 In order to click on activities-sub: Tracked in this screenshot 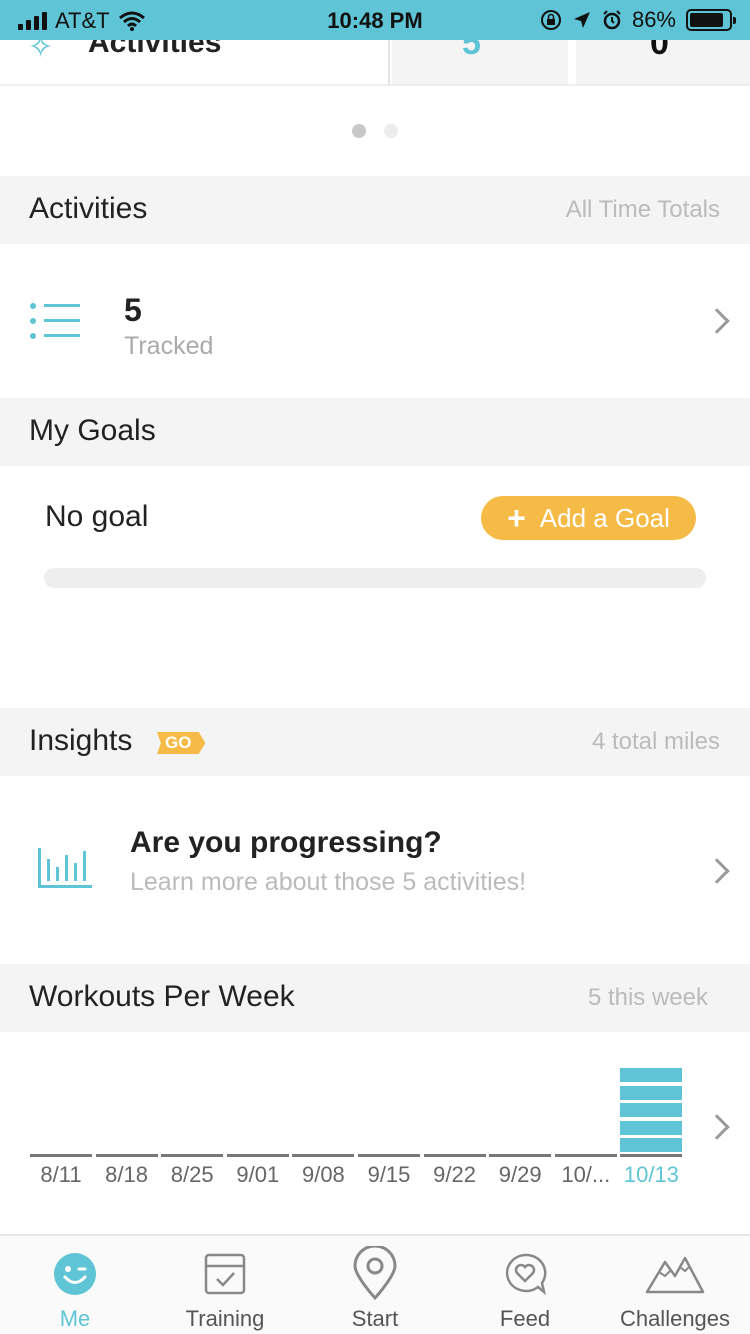, I will do `click(169, 346)`.